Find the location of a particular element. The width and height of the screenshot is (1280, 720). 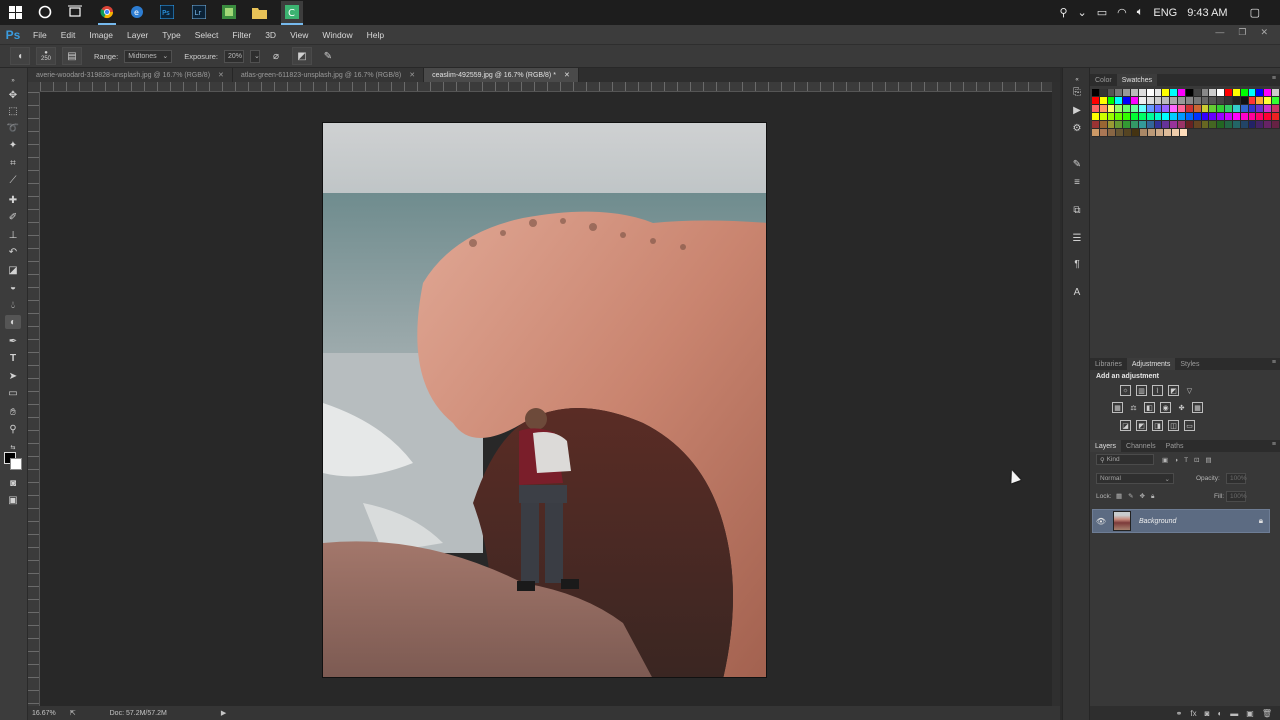

lasso-tool-icon: ➰ is located at coordinates (13, 128).